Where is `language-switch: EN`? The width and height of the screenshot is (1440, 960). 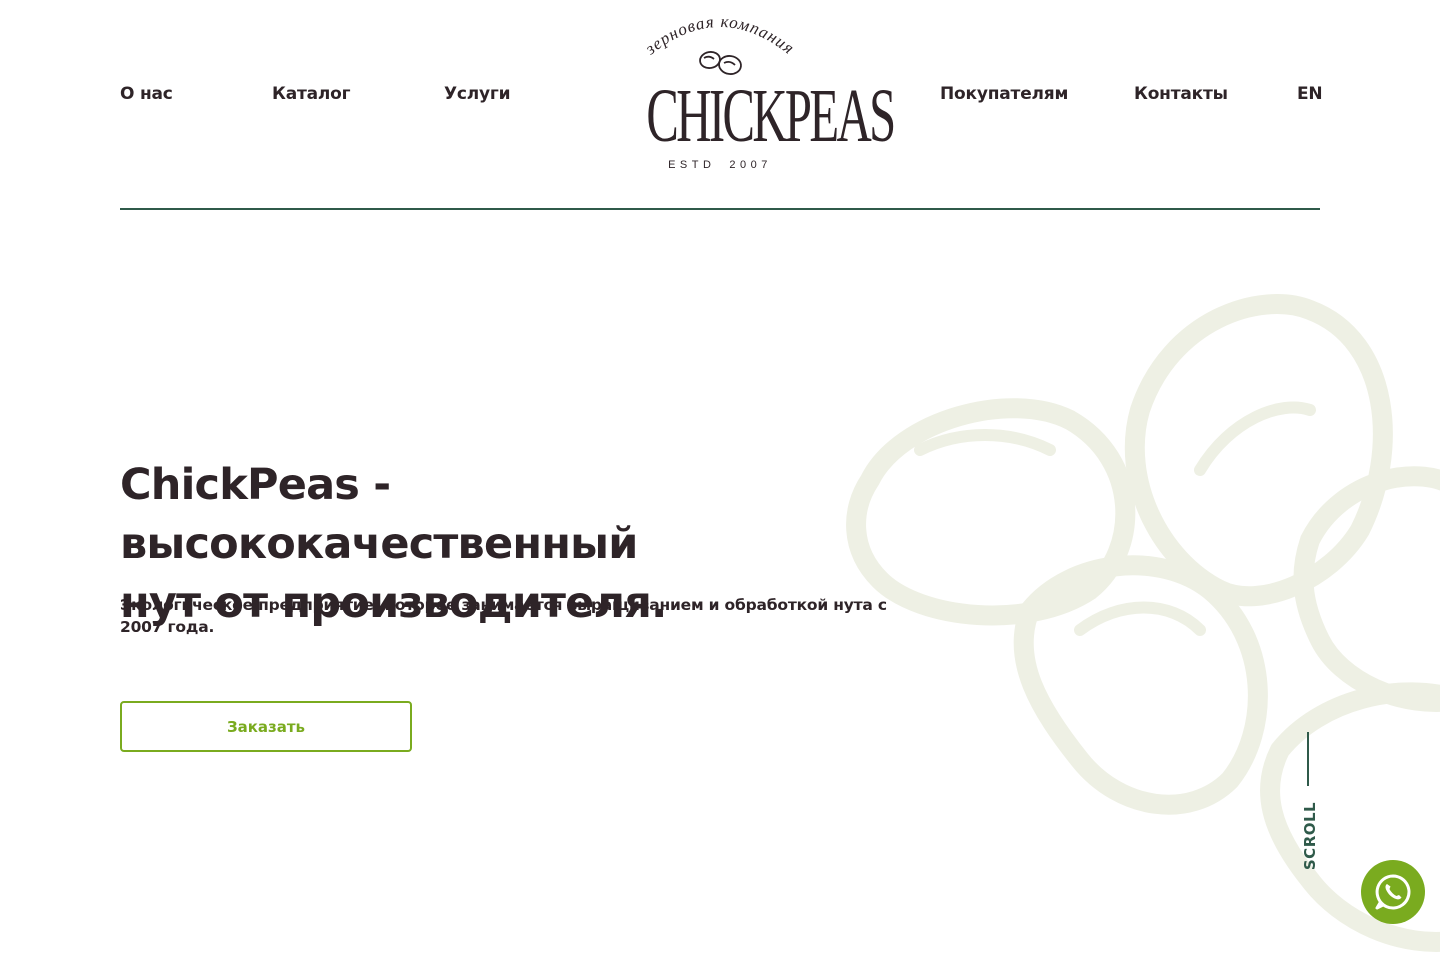
language-switch: EN is located at coordinates (1310, 94).